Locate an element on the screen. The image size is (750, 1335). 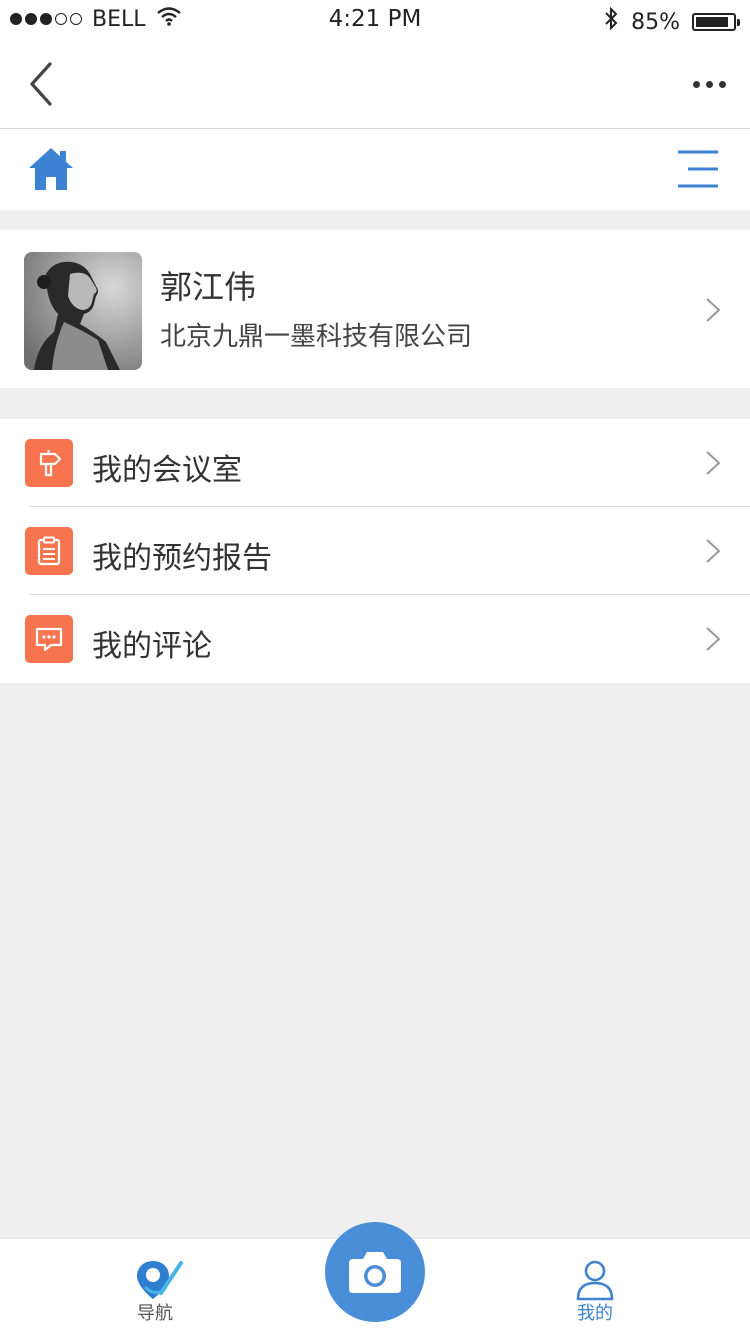
menu-item-appointment-report: 我的预约报告 is located at coordinates (375, 551).